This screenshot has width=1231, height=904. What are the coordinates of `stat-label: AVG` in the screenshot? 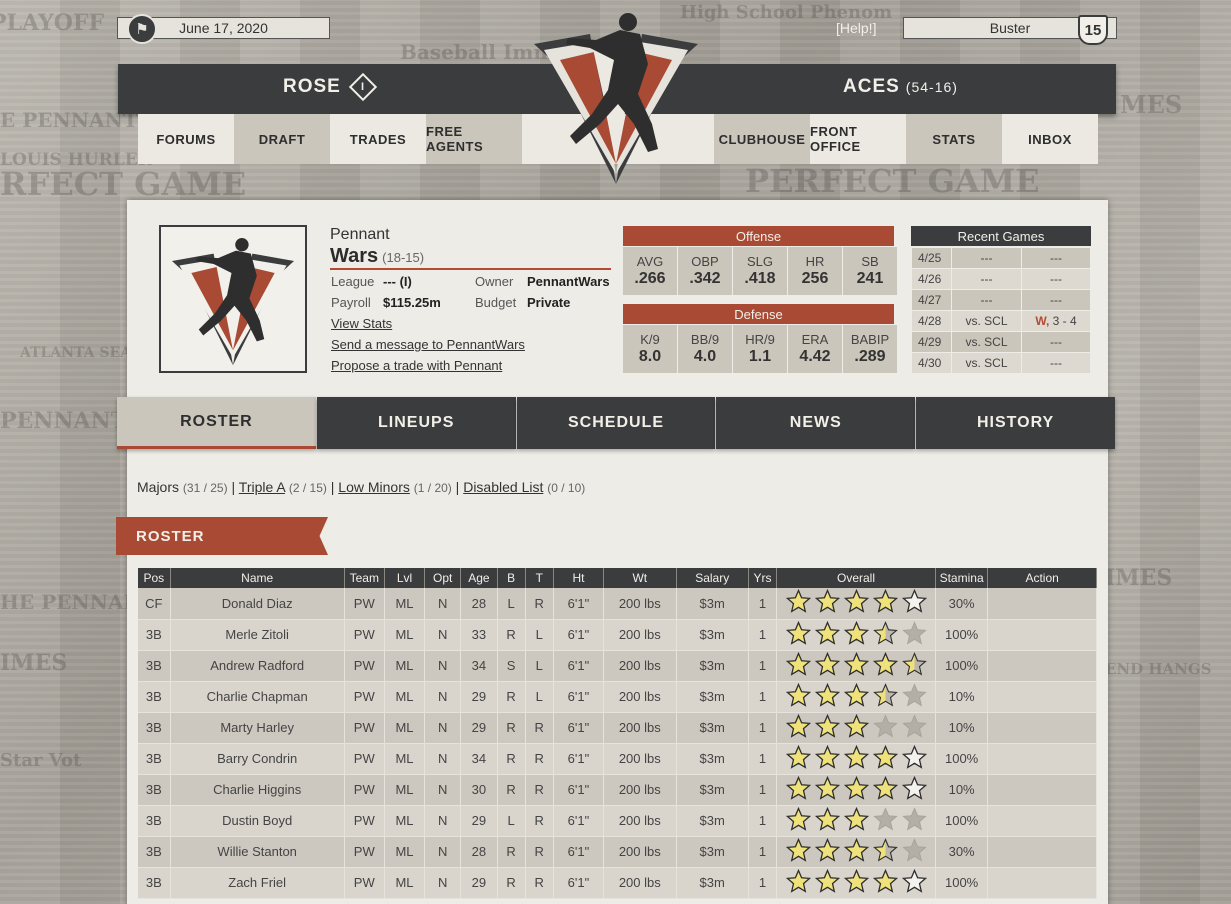 It's located at (650, 261).